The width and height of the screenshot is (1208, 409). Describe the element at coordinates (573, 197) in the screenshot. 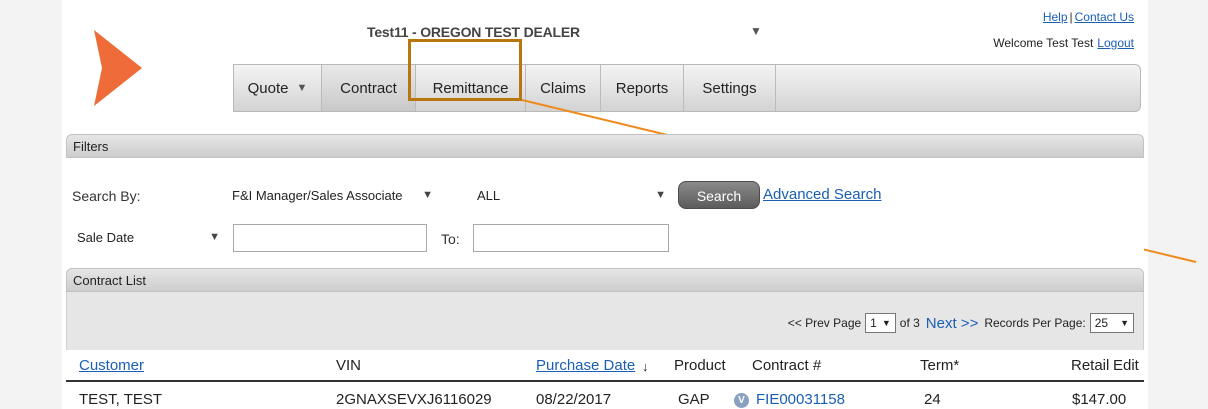

I see `scope-select: ALL ▼` at that location.